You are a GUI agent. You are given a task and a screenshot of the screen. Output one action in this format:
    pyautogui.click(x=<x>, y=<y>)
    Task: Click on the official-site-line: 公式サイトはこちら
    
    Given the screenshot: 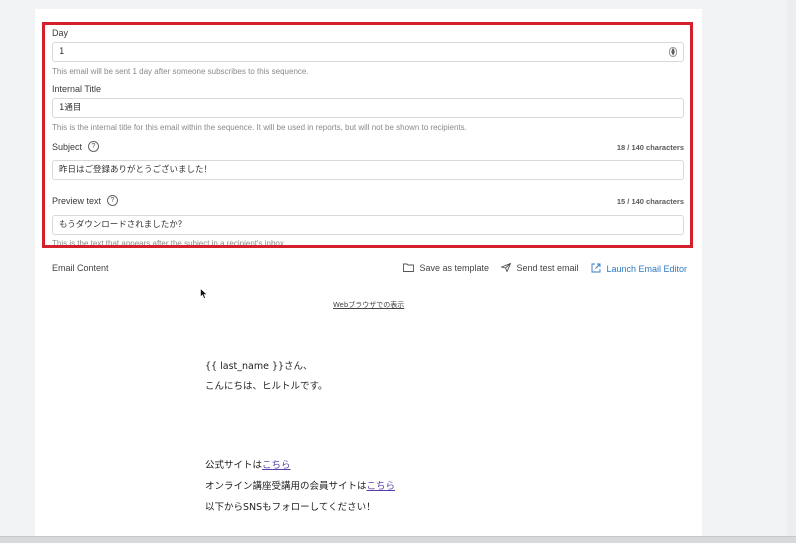 What is the action you would take?
    pyautogui.click(x=248, y=464)
    